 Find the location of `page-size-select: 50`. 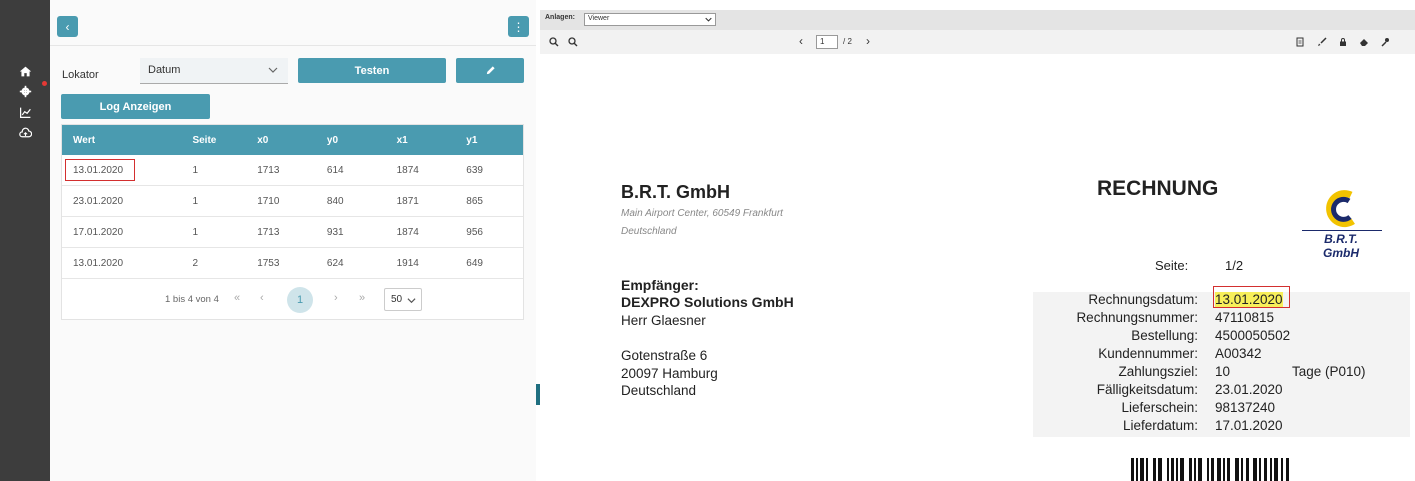

page-size-select: 50 is located at coordinates (403, 299).